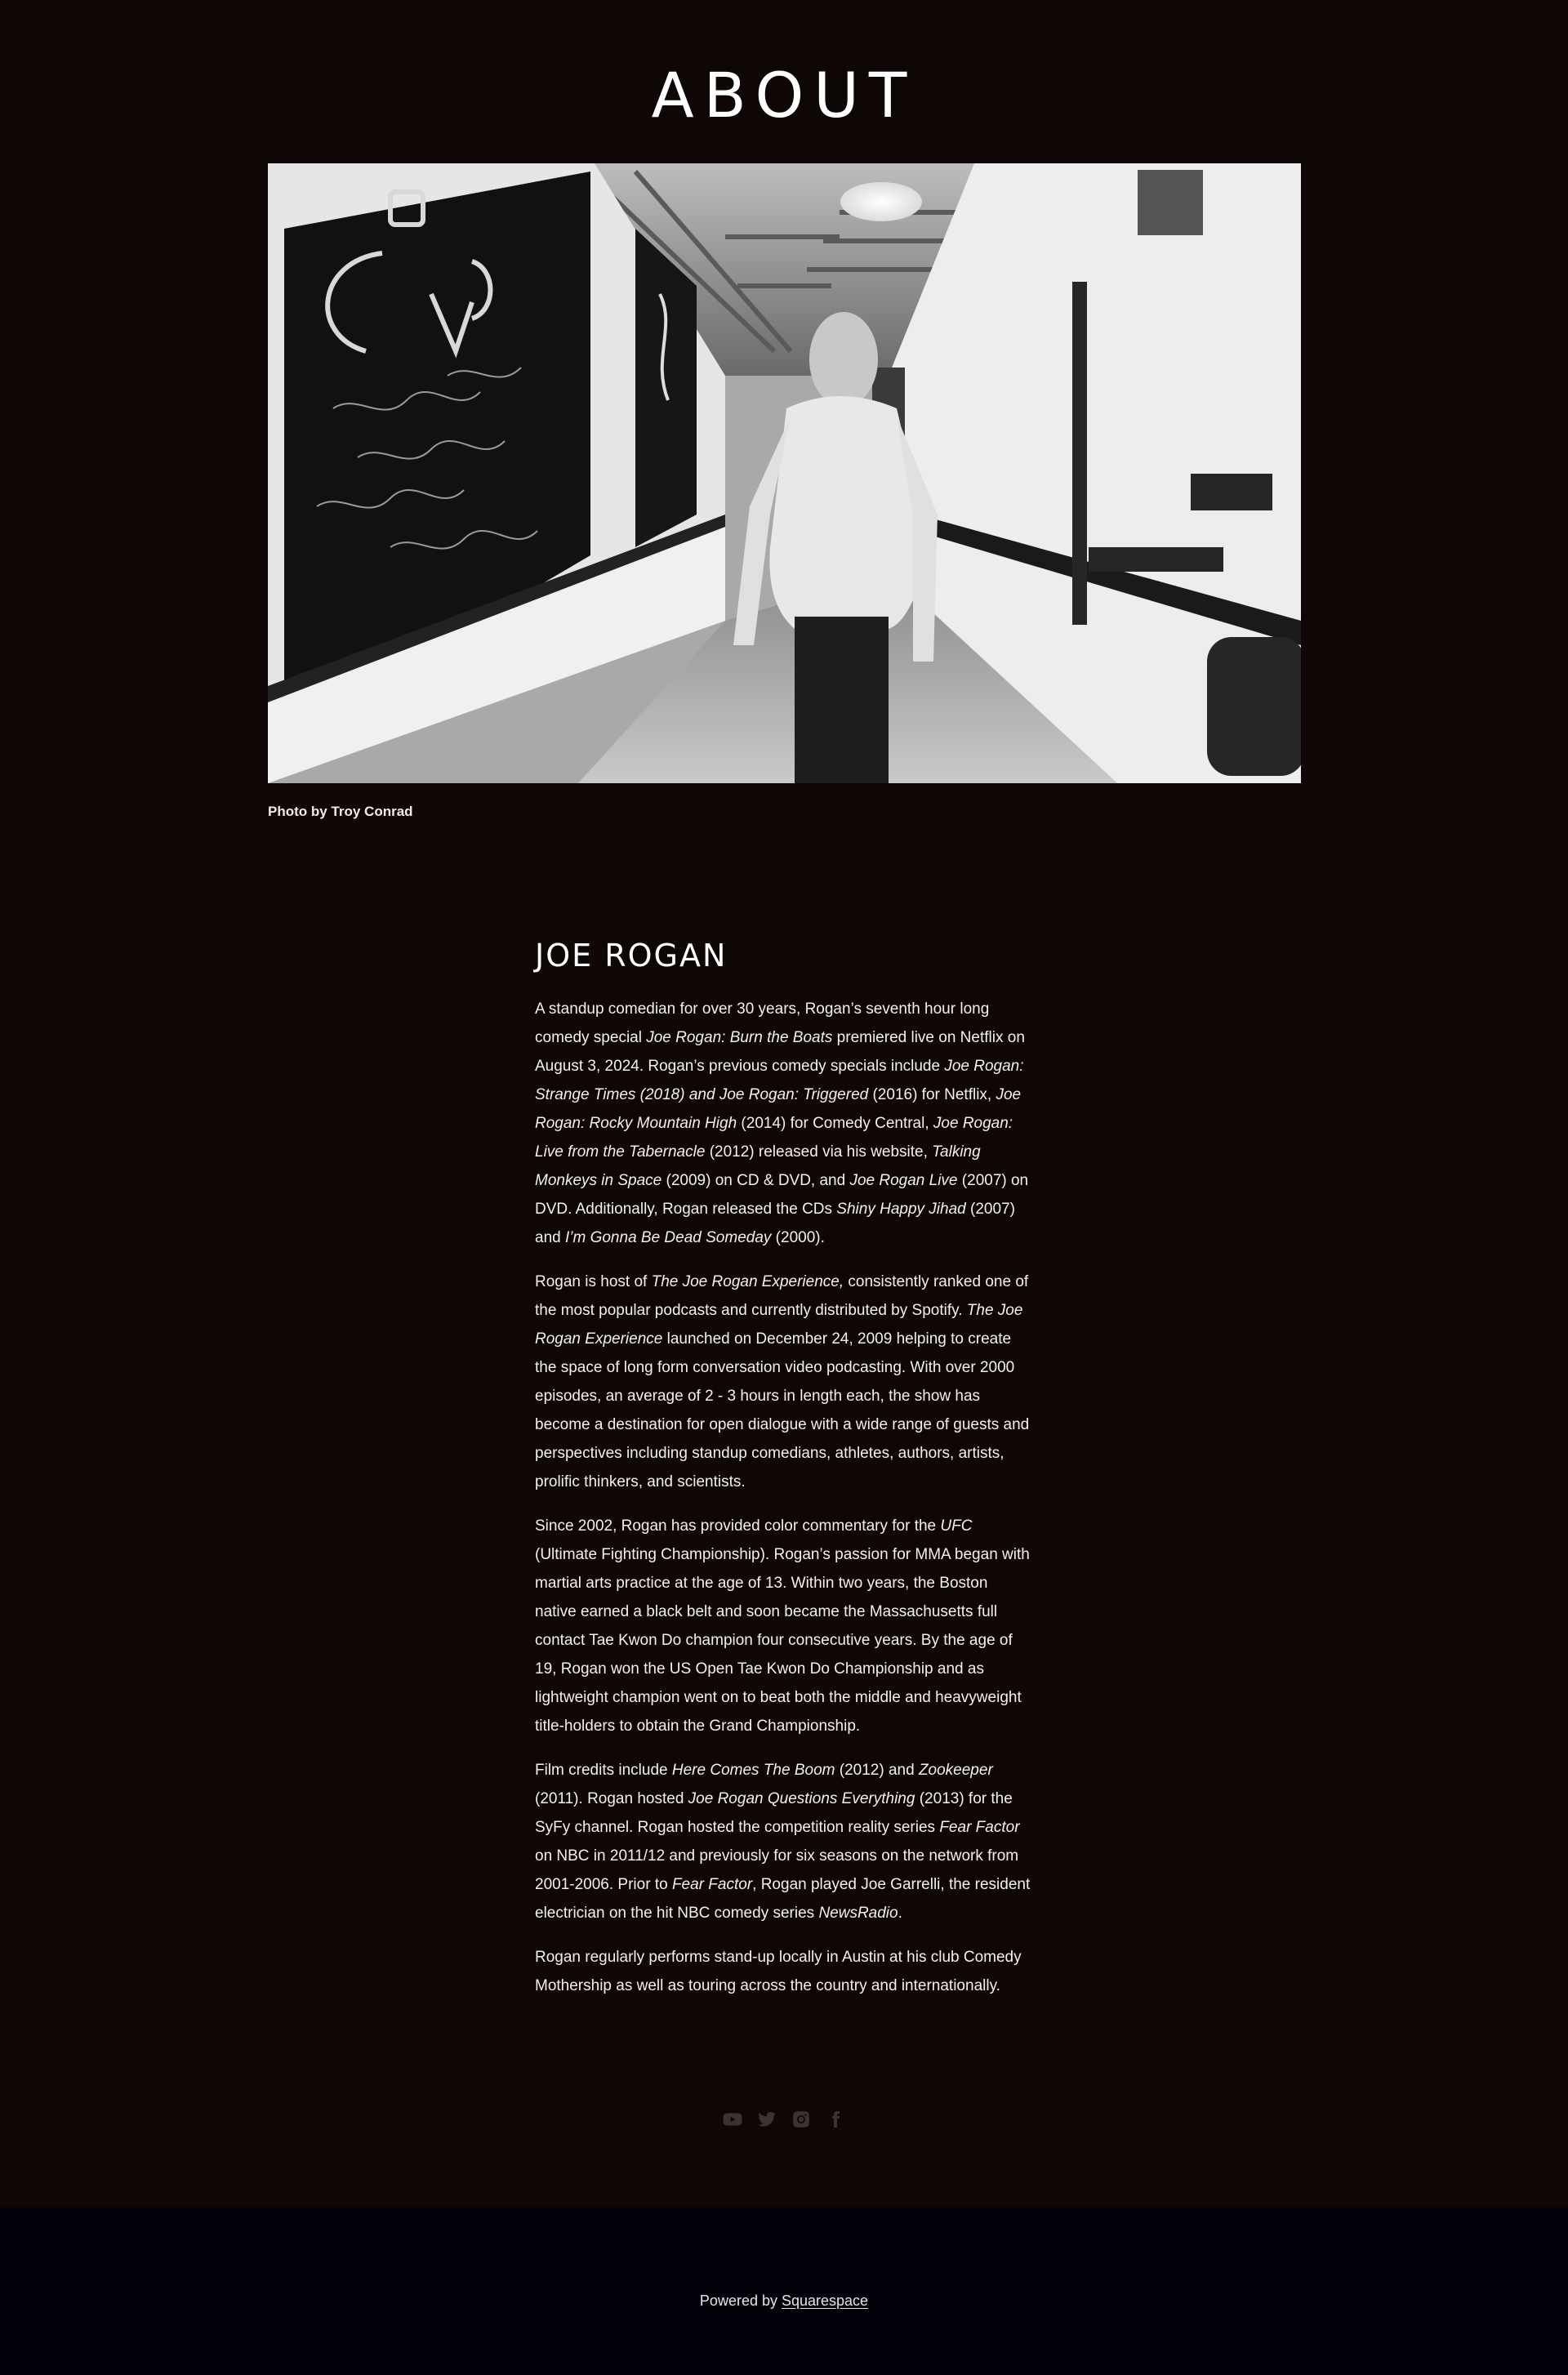 This screenshot has height=2375, width=1568. I want to click on bio-italic-title: Joe Rogan Live, so click(903, 1180).